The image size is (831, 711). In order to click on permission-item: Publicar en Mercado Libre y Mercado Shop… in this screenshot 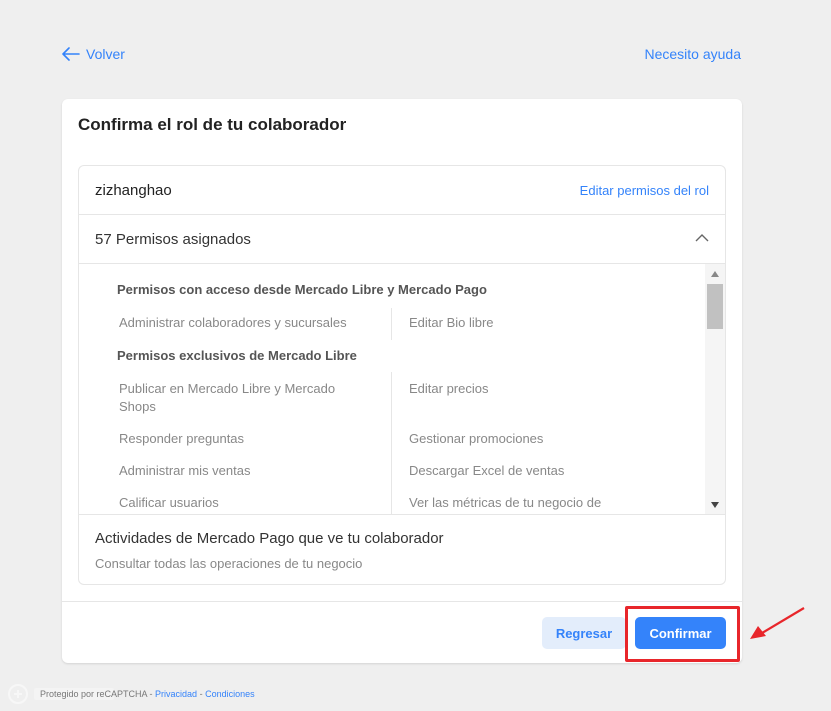, I will do `click(227, 397)`.